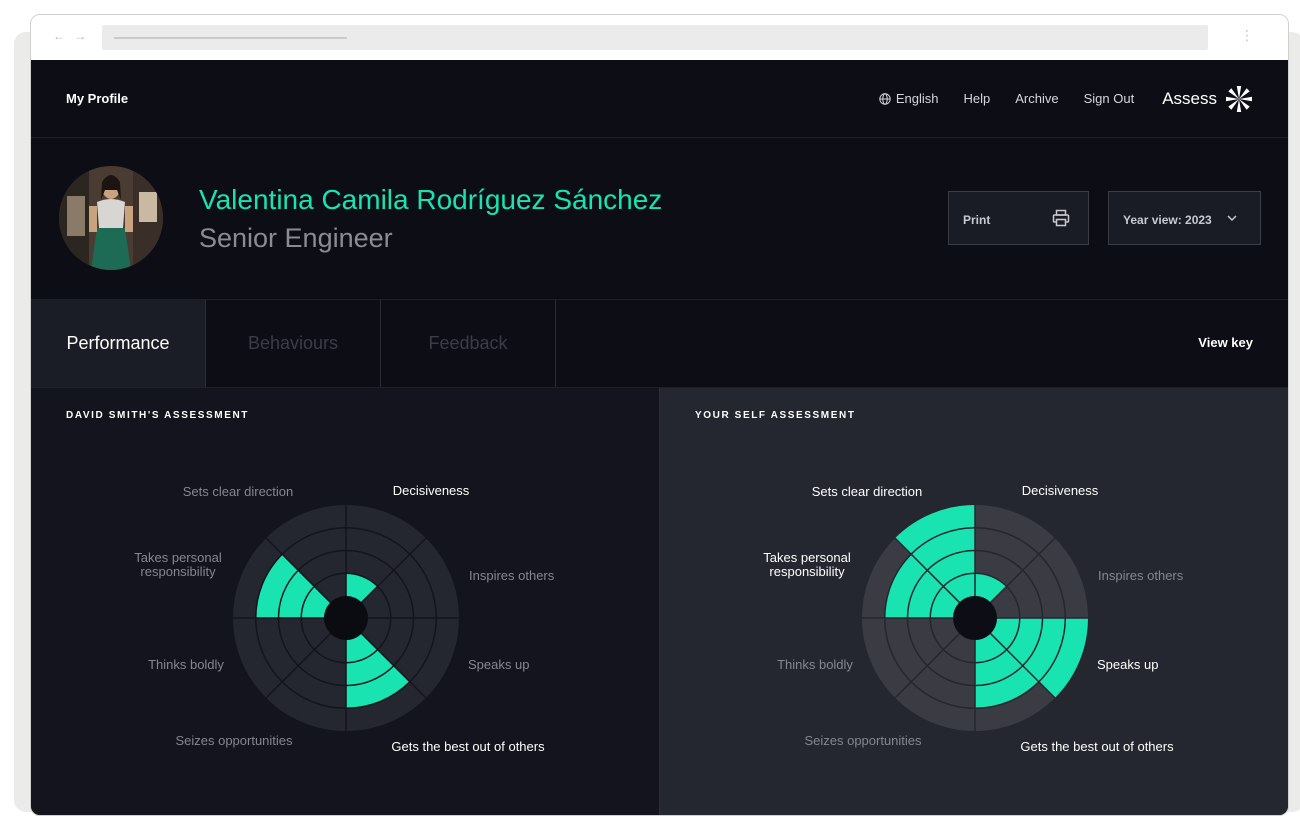  What do you see at coordinates (293, 343) in the screenshot?
I see `tab-behaviours: Behaviours` at bounding box center [293, 343].